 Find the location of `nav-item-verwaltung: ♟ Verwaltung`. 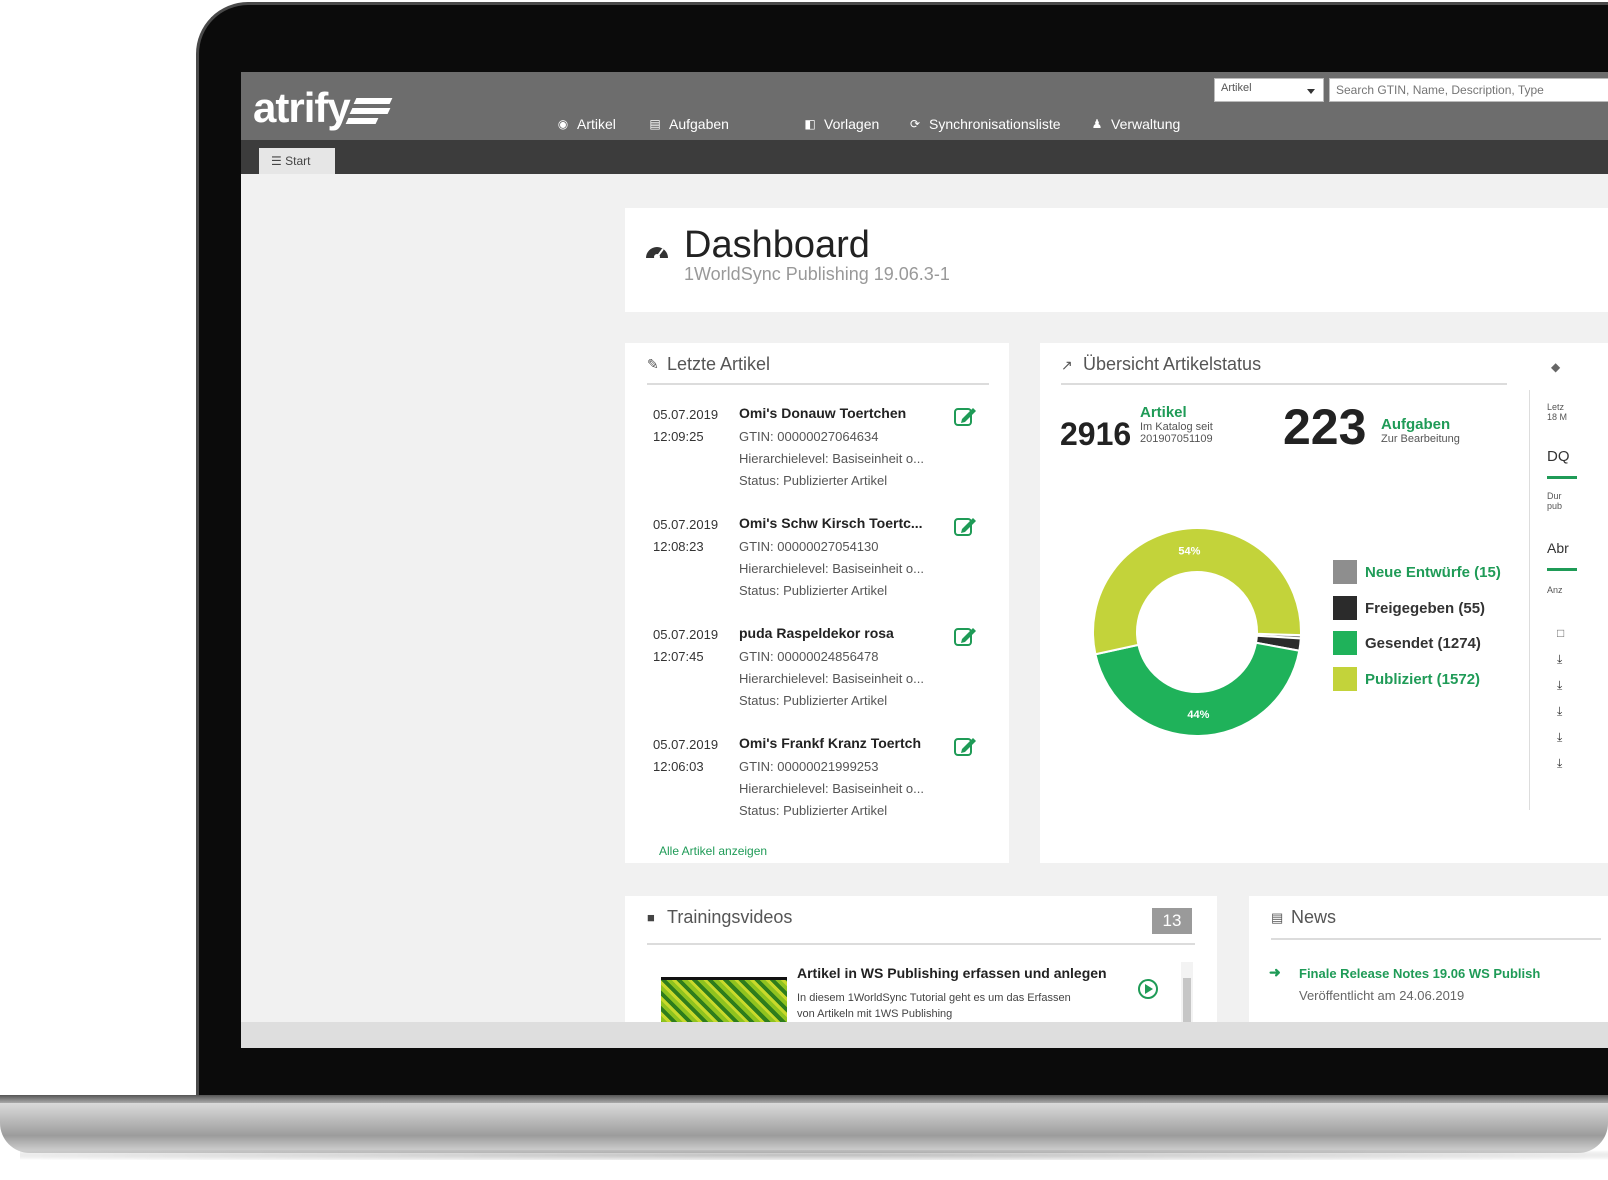

nav-item-verwaltung: ♟ Verwaltung is located at coordinates (1136, 124).